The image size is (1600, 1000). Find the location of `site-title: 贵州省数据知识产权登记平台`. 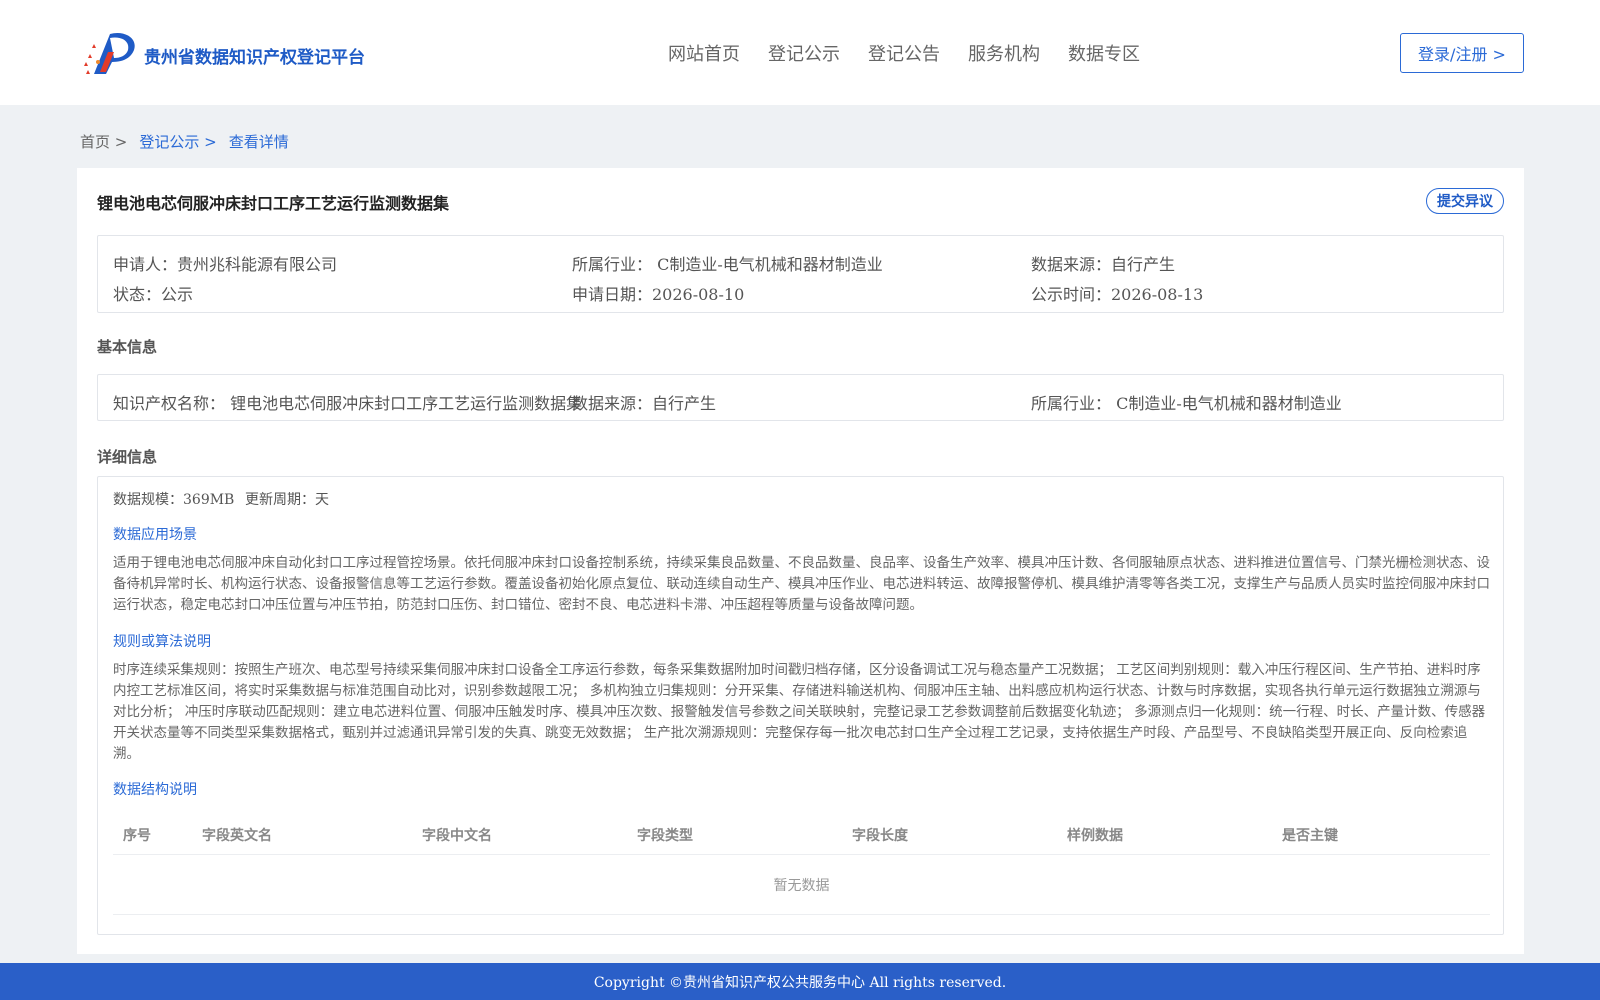

site-title: 贵州省数据知识产权登记平台 is located at coordinates (254, 57).